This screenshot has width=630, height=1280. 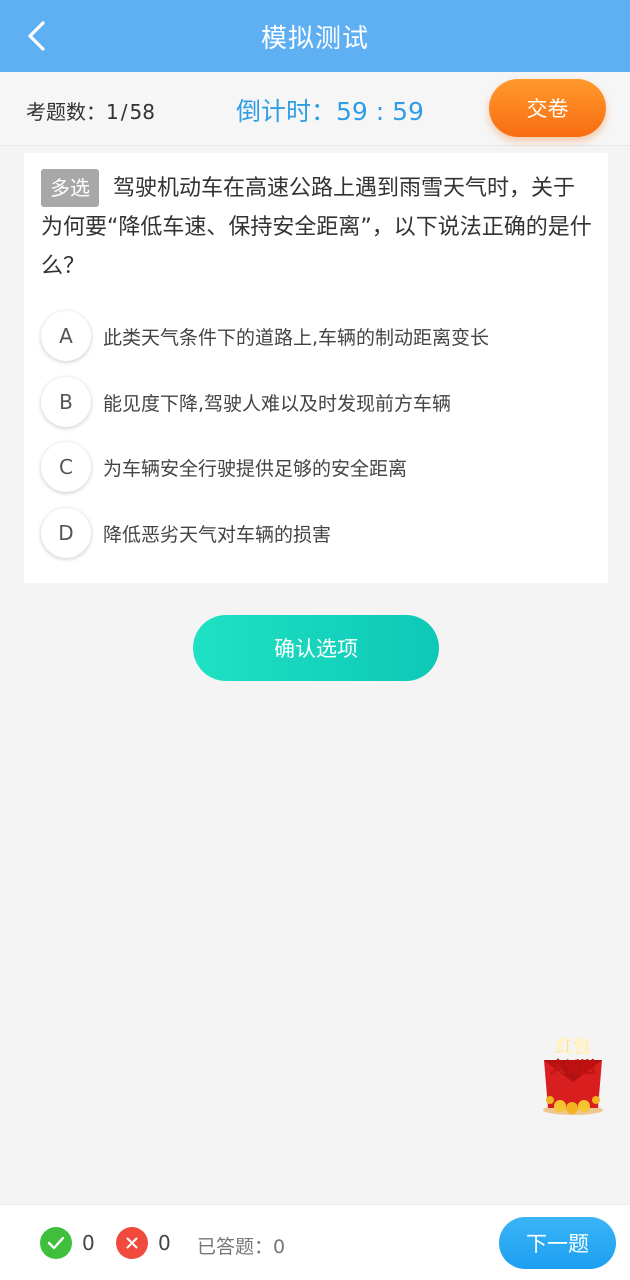 I want to click on timer-minutes: 59, so click(x=352, y=111).